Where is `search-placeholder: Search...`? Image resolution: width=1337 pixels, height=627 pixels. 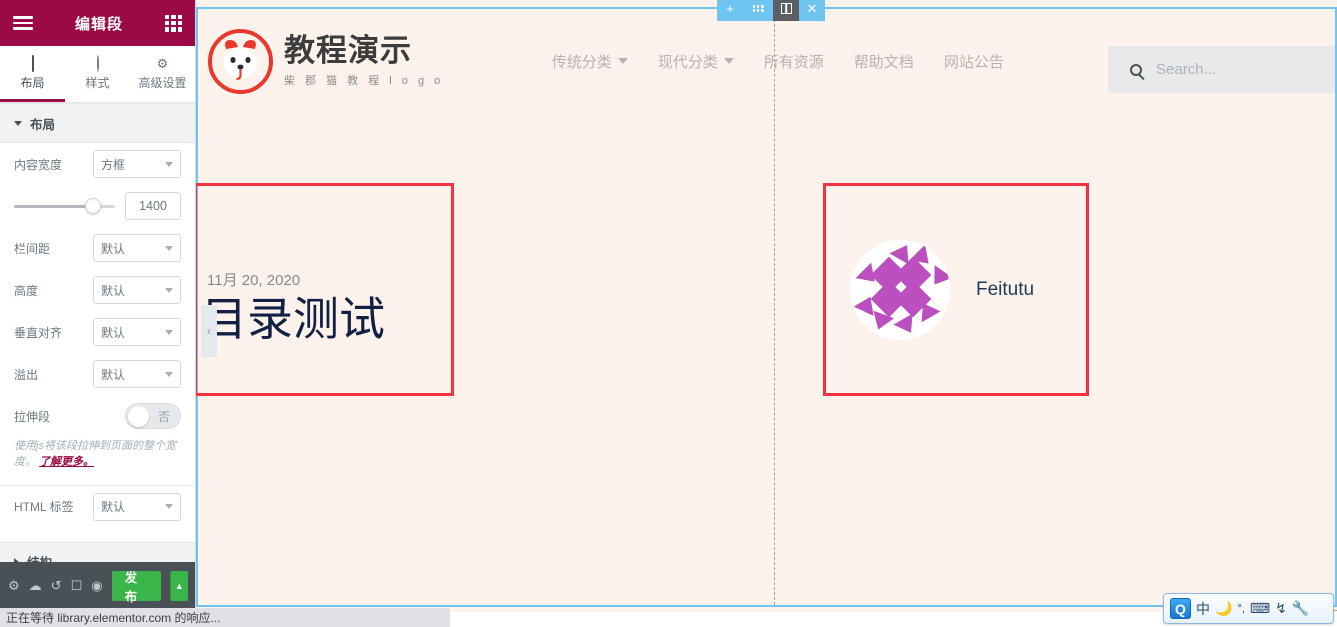 search-placeholder: Search... is located at coordinates (1186, 69).